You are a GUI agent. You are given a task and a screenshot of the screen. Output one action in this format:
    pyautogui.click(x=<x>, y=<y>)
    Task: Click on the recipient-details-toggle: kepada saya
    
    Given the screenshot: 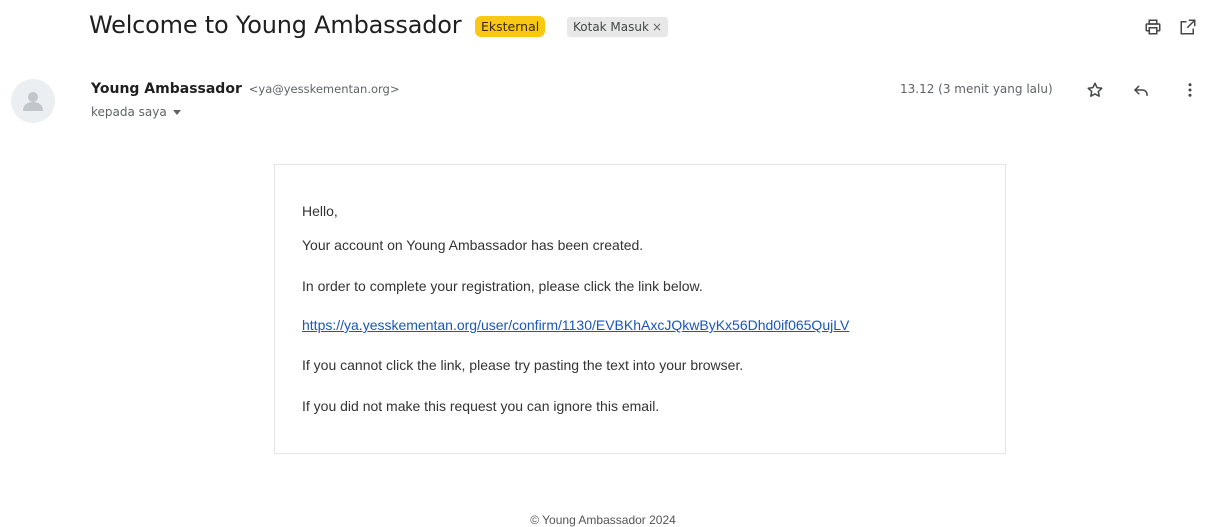 What is the action you would take?
    pyautogui.click(x=136, y=112)
    